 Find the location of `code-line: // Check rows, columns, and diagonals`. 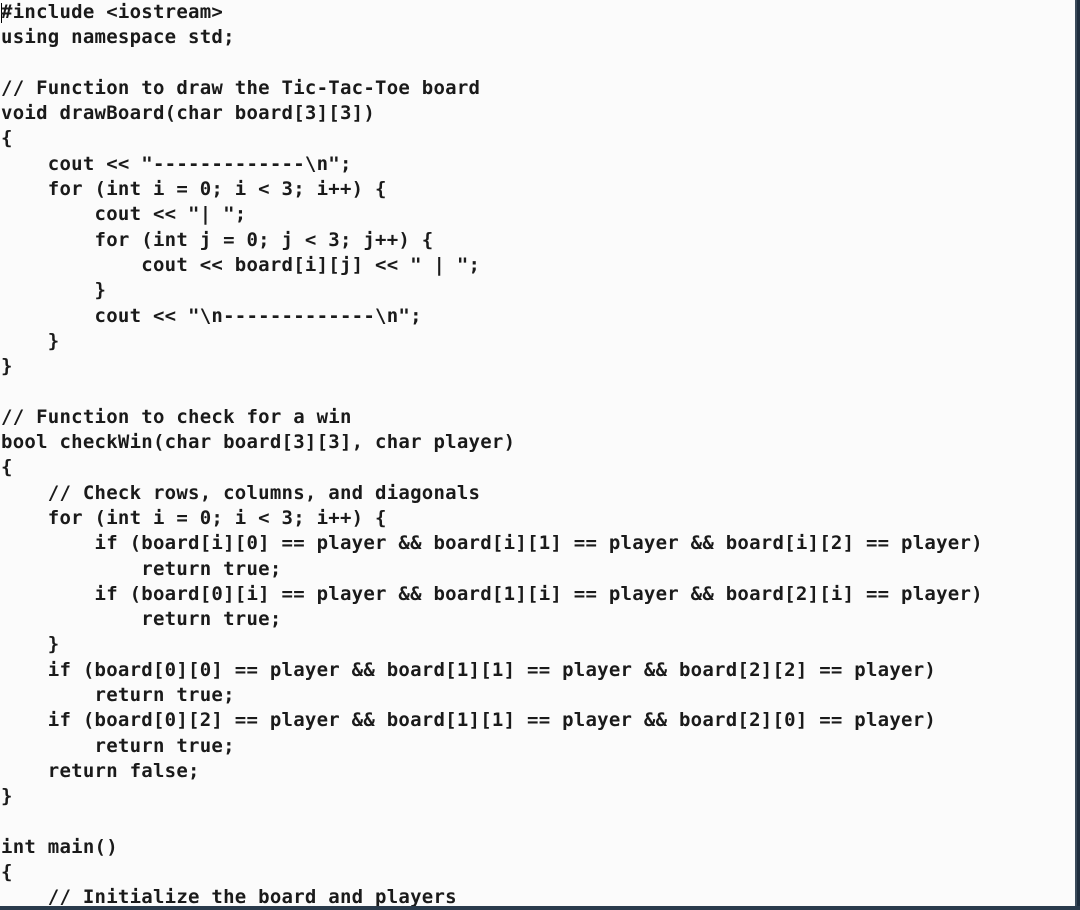

code-line: // Check rows, columns, and diagonals is located at coordinates (241, 492).